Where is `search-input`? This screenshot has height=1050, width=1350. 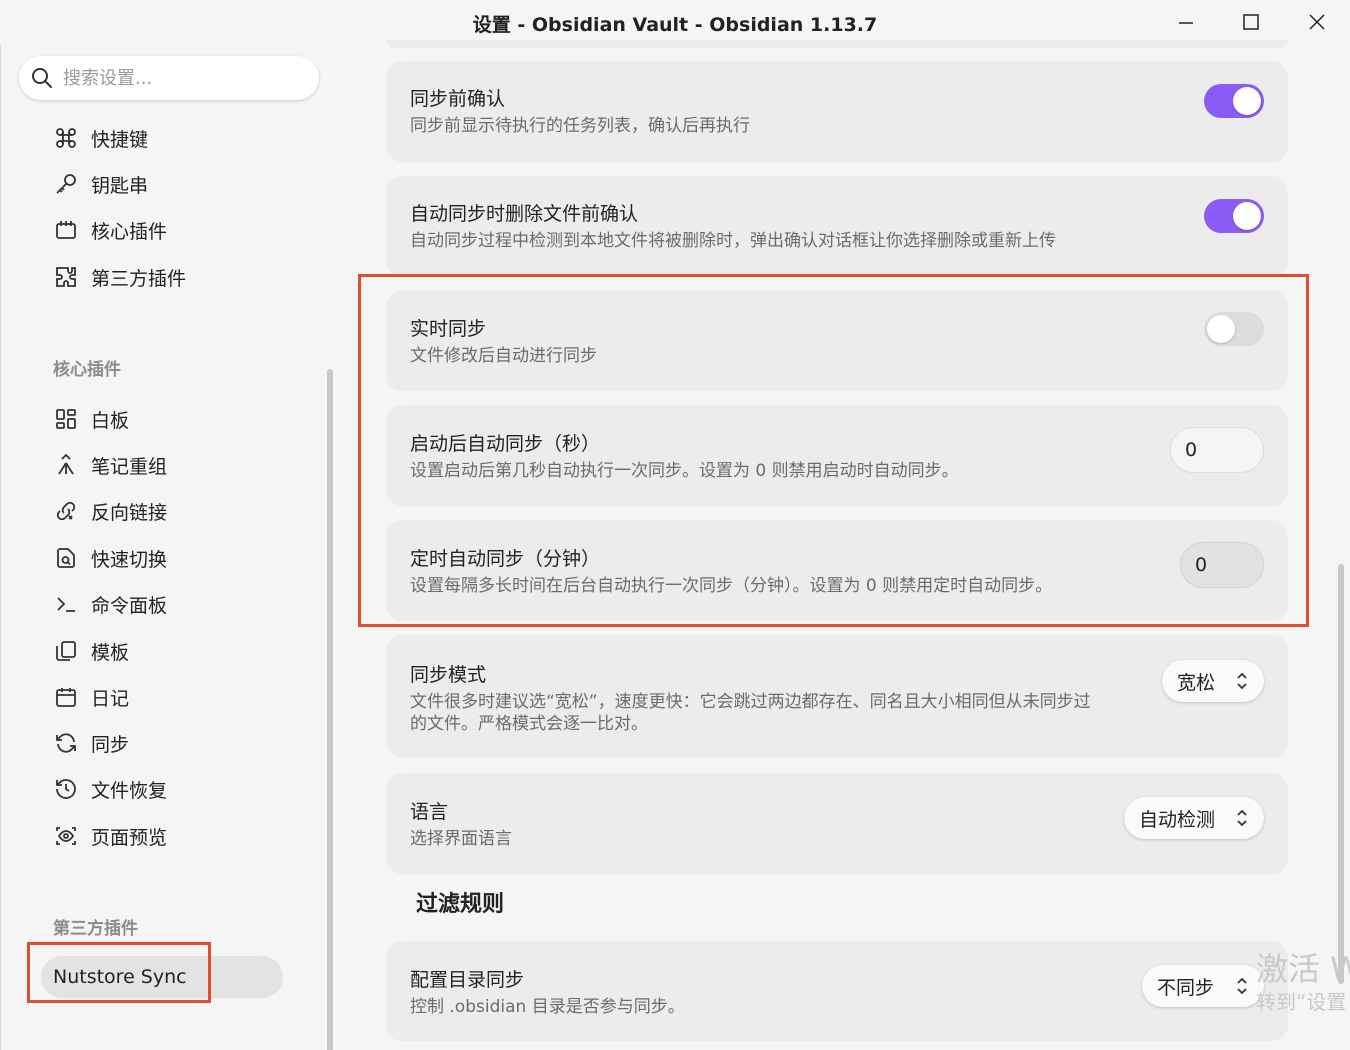 search-input is located at coordinates (183, 78).